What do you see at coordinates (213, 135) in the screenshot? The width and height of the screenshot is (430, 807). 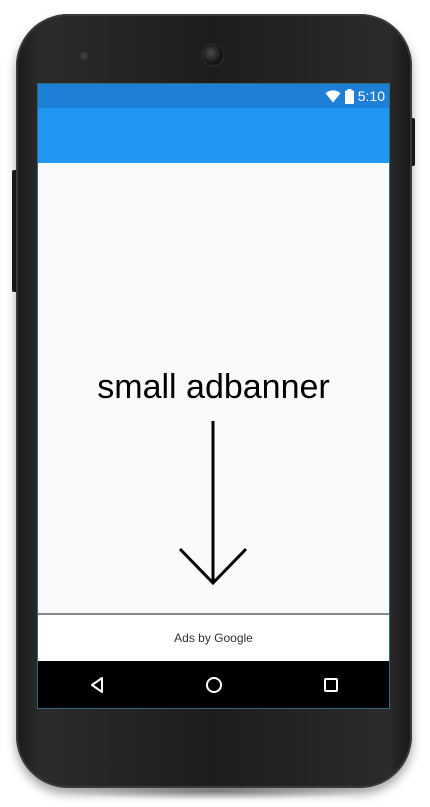 I see `app-bar` at bounding box center [213, 135].